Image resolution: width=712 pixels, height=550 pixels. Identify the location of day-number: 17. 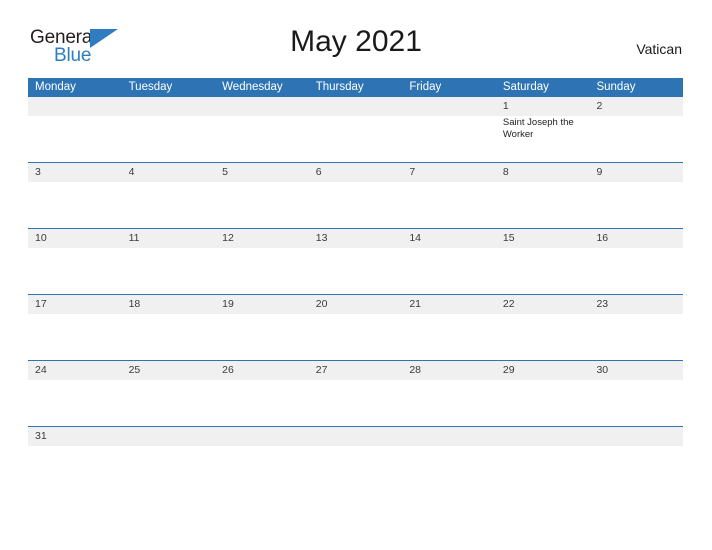
(75, 304).